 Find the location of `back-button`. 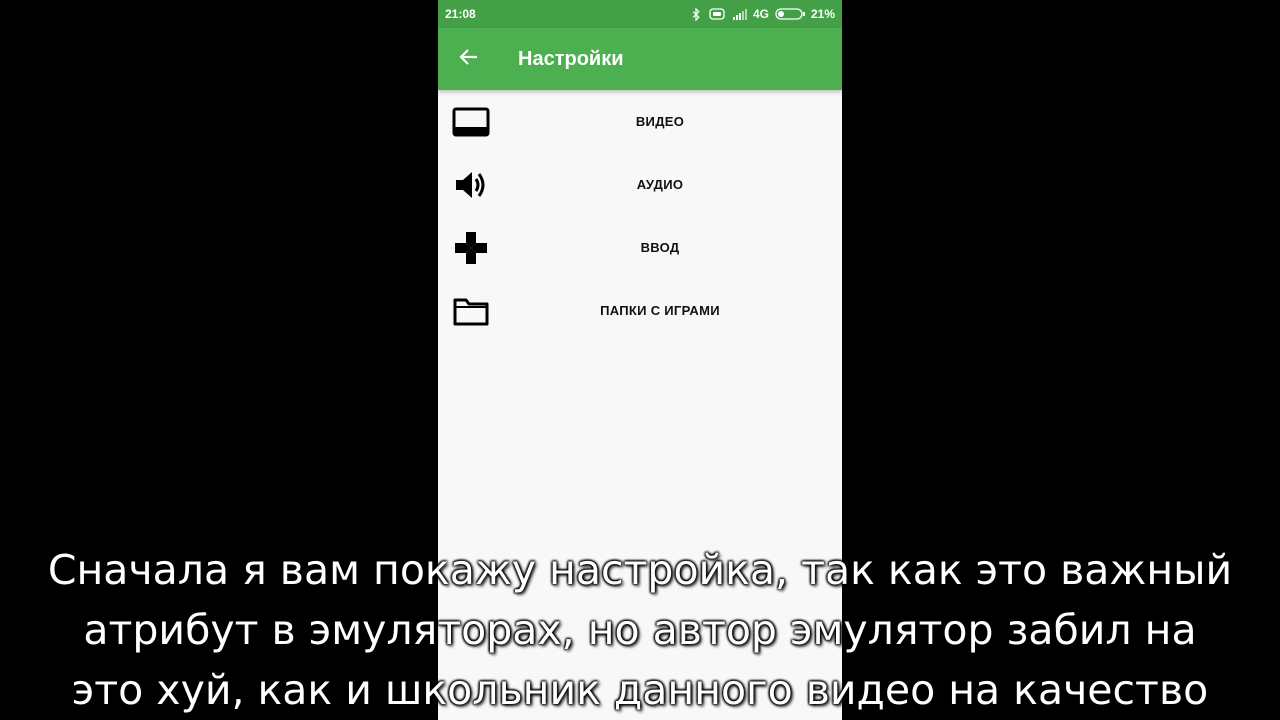

back-button is located at coordinates (468, 59).